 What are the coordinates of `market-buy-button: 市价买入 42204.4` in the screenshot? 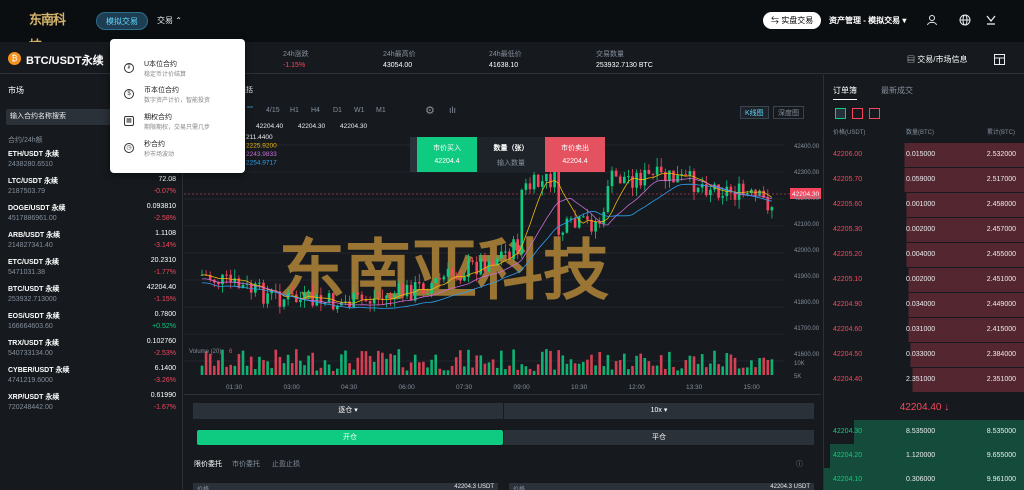 It's located at (447, 154).